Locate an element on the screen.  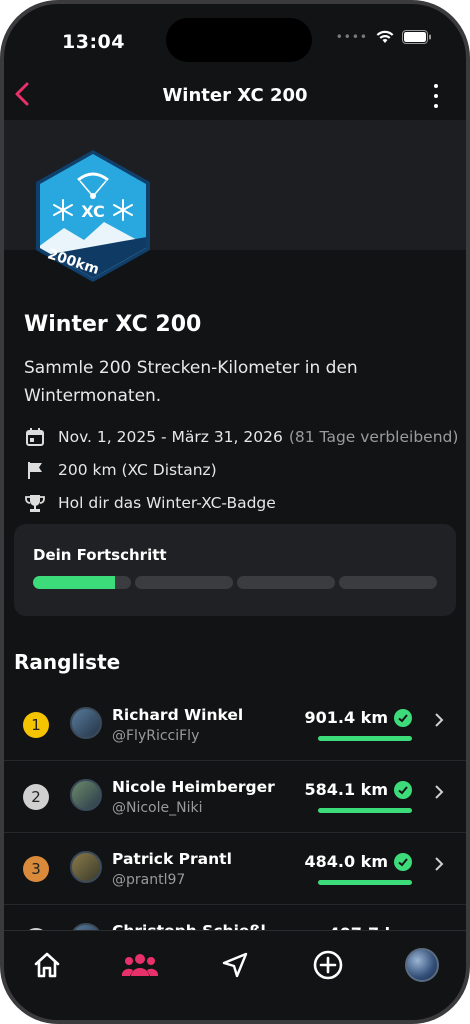
tab-home is located at coordinates (47, 965).